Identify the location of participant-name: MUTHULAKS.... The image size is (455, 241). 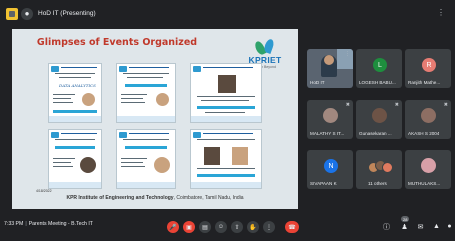
(424, 183).